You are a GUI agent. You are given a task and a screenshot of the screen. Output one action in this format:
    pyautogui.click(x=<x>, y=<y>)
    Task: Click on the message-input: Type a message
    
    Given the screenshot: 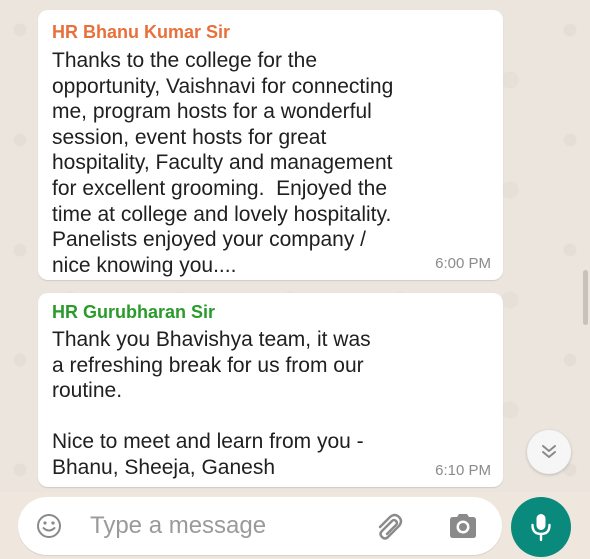 What is the action you would take?
    pyautogui.click(x=178, y=526)
    